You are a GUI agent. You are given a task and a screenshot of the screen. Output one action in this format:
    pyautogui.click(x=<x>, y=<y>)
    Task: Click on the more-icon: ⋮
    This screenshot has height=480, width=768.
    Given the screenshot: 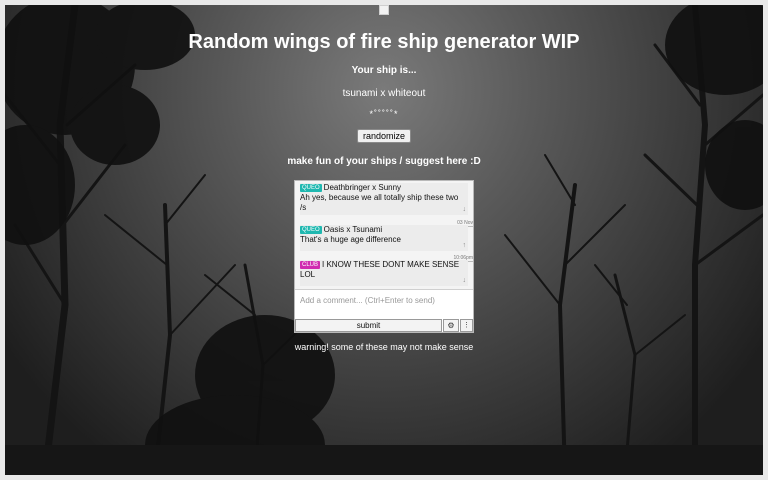 What is the action you would take?
    pyautogui.click(x=466, y=325)
    